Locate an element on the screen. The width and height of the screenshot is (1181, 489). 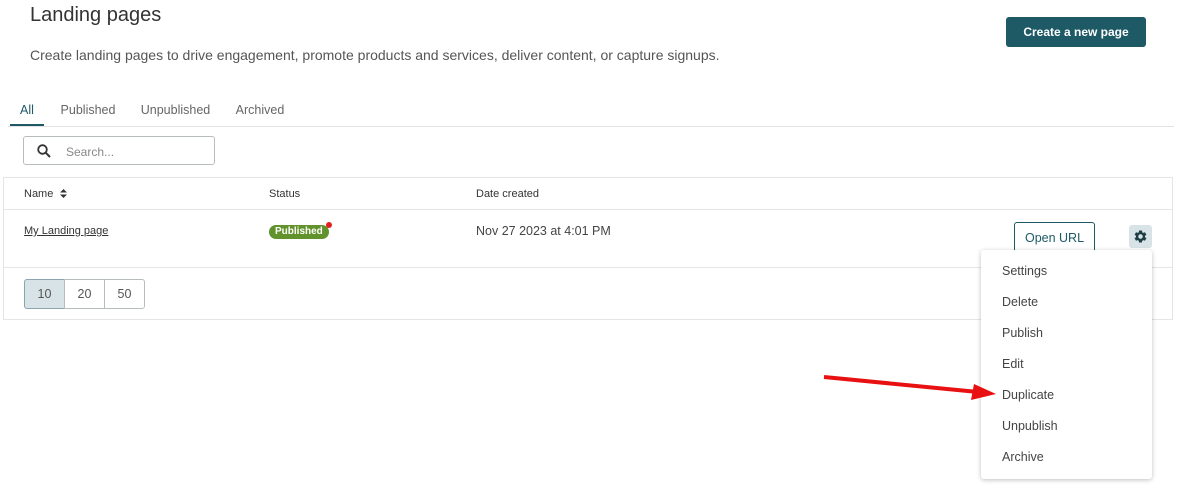
filter-tabs: All Published Unpublished Archived is located at coordinates (591, 111).